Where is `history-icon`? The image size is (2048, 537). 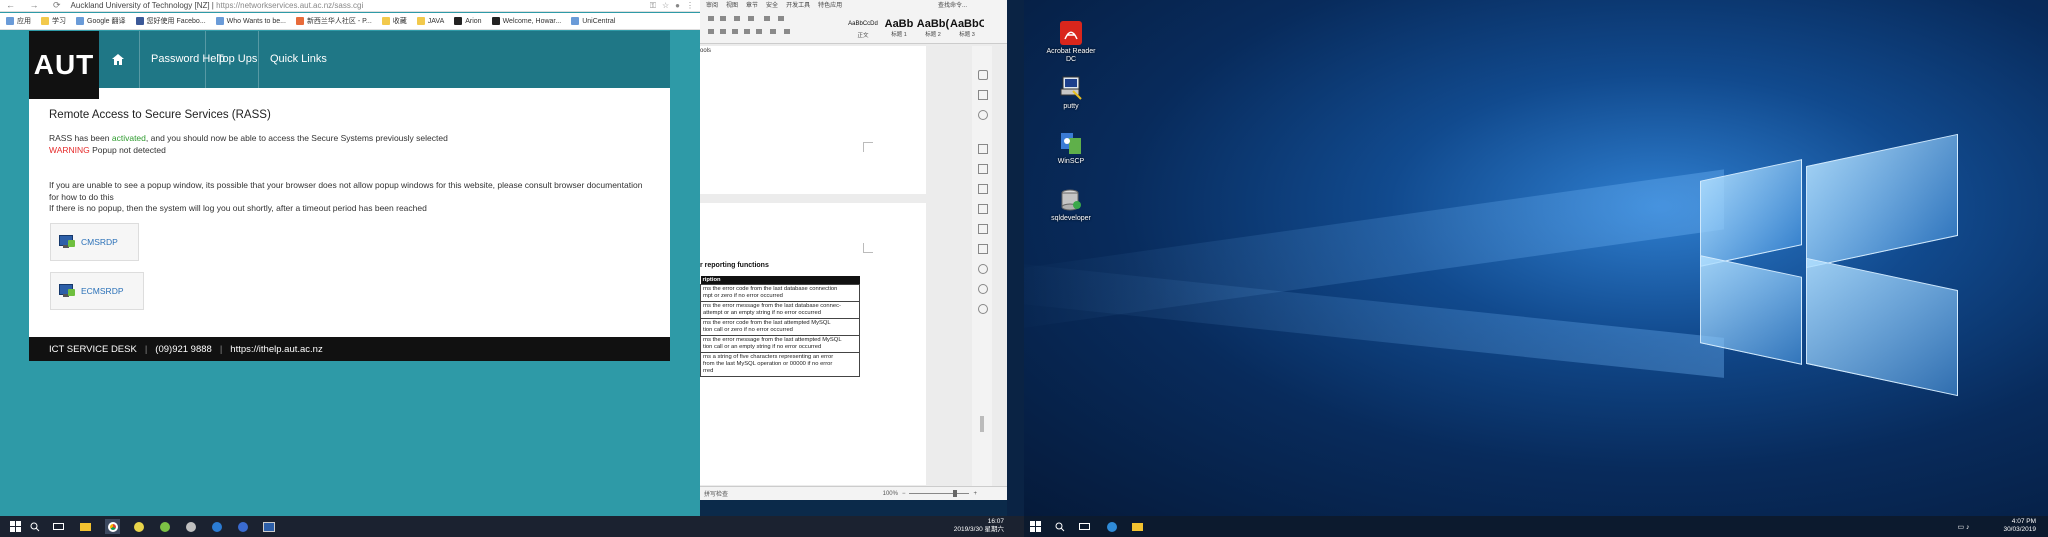 history-icon is located at coordinates (983, 289).